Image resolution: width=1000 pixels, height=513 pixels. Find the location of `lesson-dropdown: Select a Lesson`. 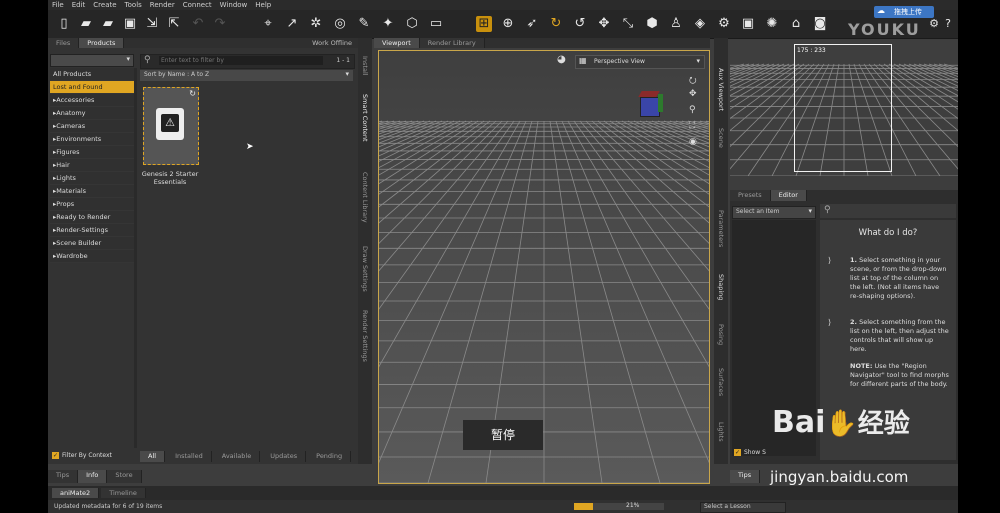

lesson-dropdown: Select a Lesson is located at coordinates (743, 507).